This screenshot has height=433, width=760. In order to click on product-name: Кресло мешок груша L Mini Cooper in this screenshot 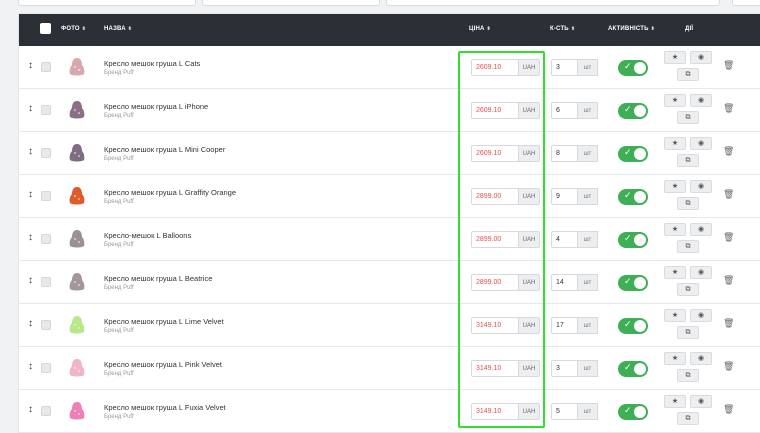, I will do `click(164, 149)`.